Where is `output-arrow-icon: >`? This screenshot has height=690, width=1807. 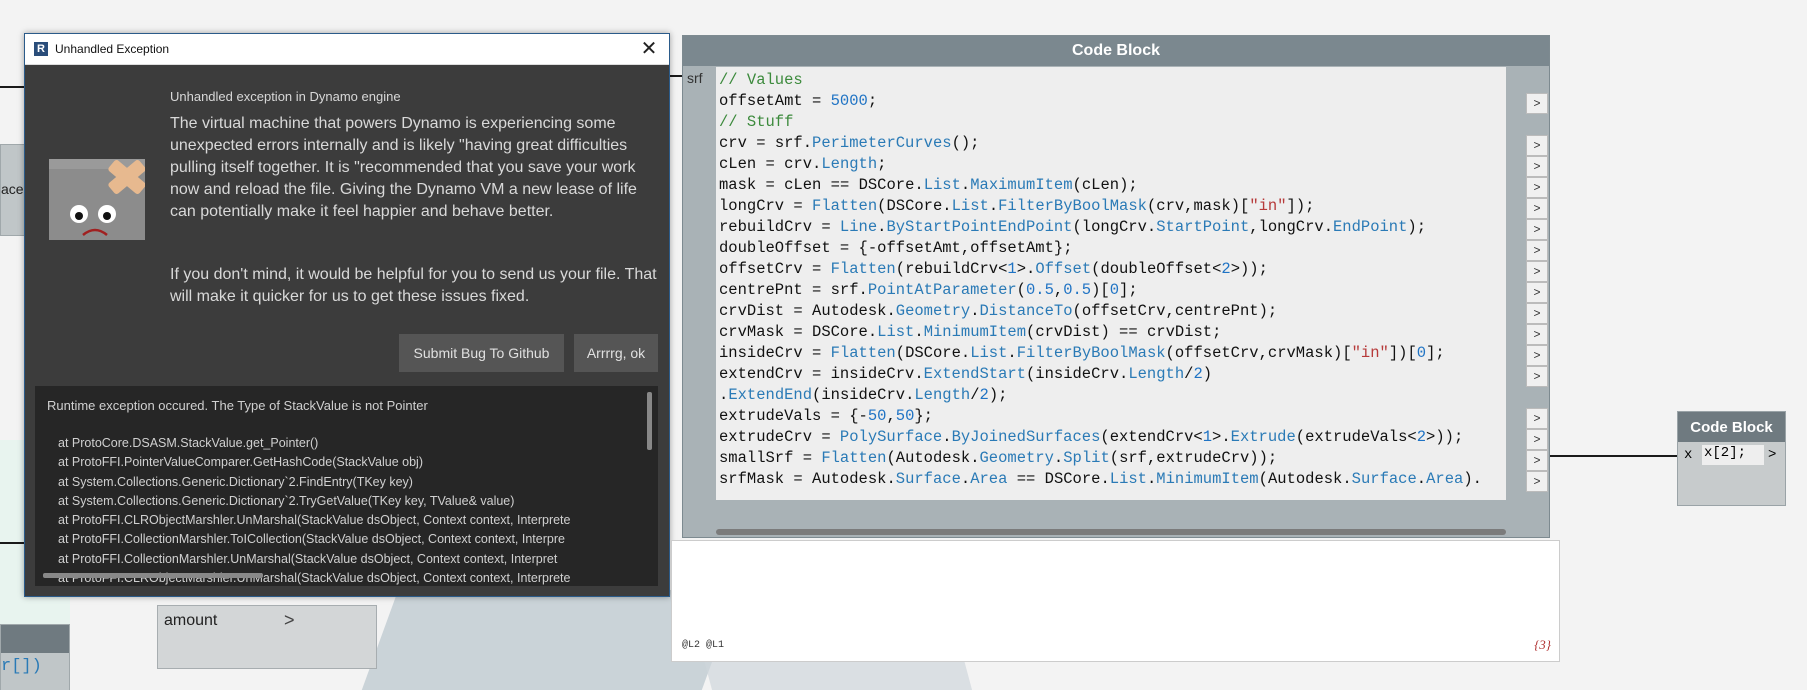 output-arrow-icon: > is located at coordinates (1772, 455).